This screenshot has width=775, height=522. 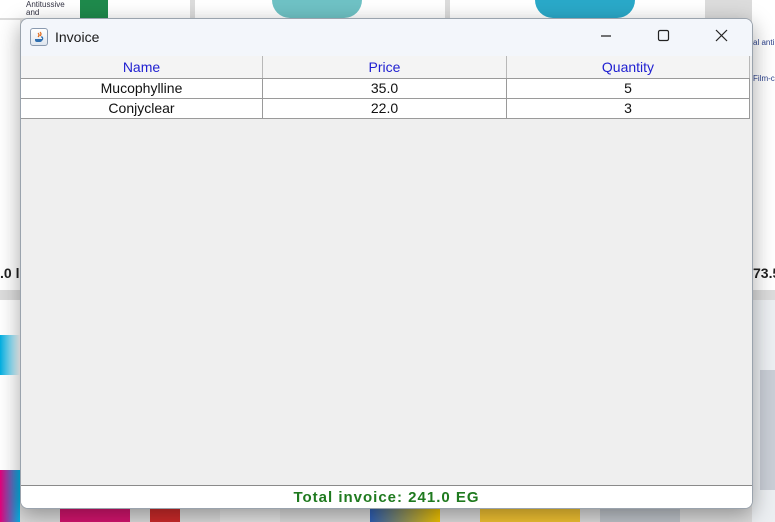 I want to click on title-bar: Invoice, so click(x=386, y=37).